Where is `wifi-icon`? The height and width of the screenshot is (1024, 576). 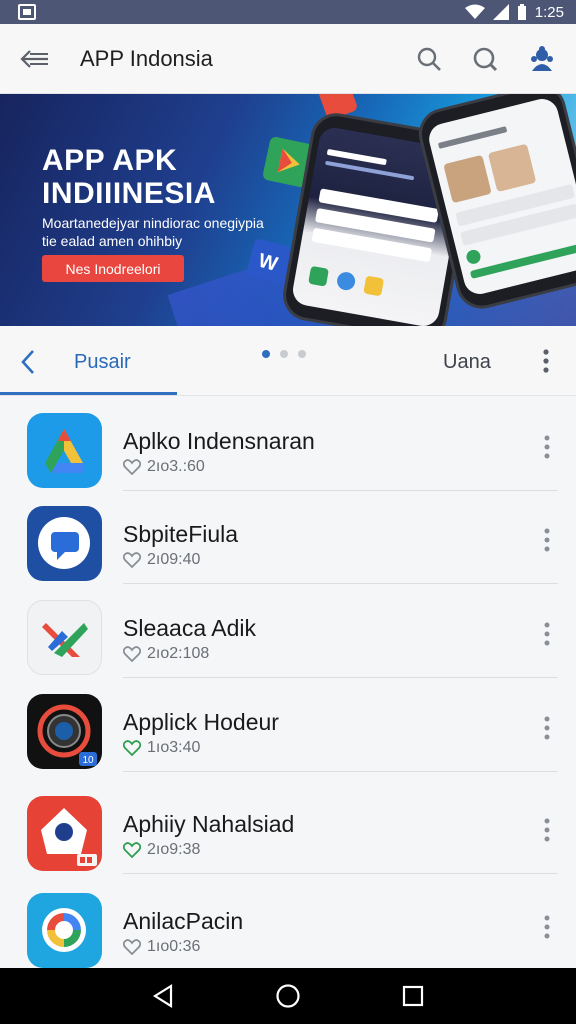
wifi-icon is located at coordinates (474, 11).